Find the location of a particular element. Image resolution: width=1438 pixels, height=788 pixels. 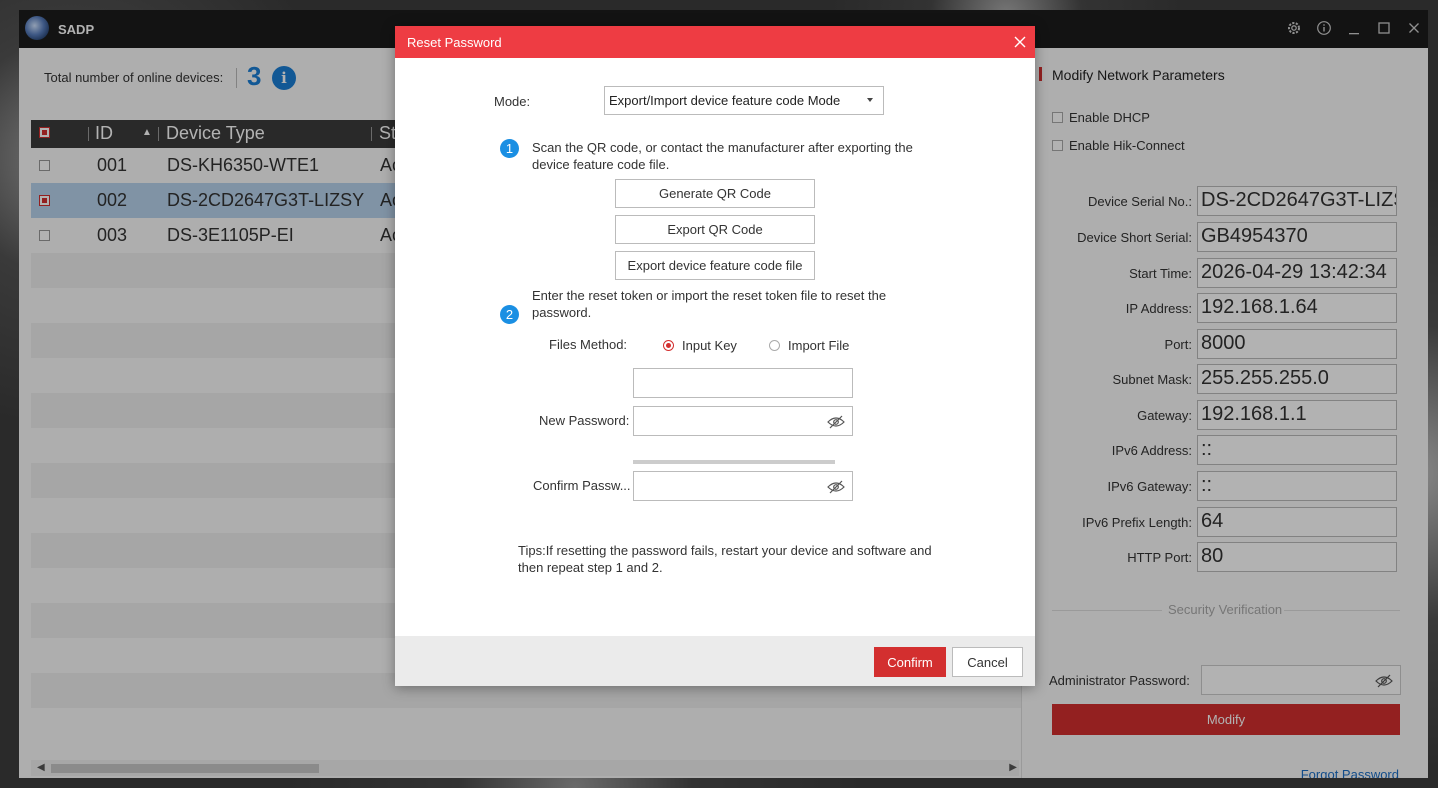

files-method-label: Files Method: is located at coordinates (588, 344).